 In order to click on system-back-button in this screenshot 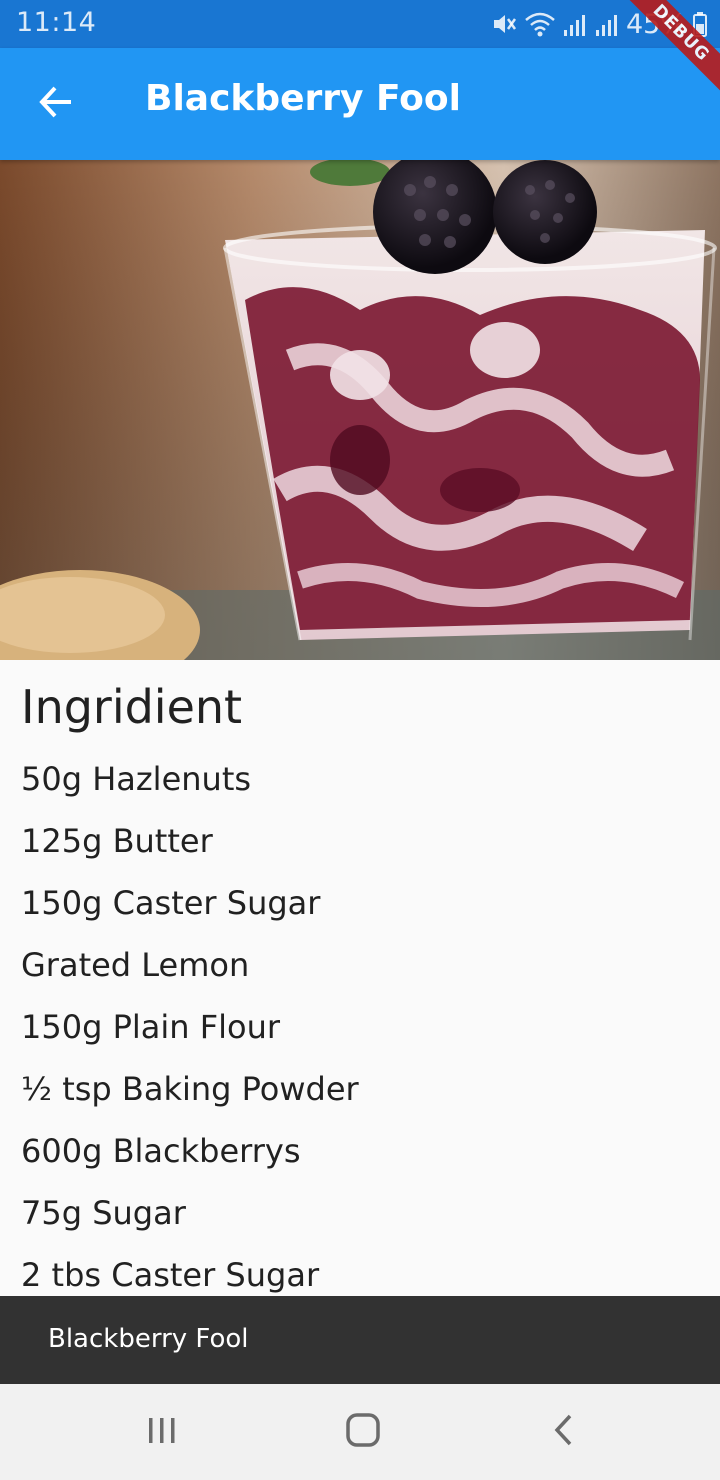, I will do `click(565, 1432)`.